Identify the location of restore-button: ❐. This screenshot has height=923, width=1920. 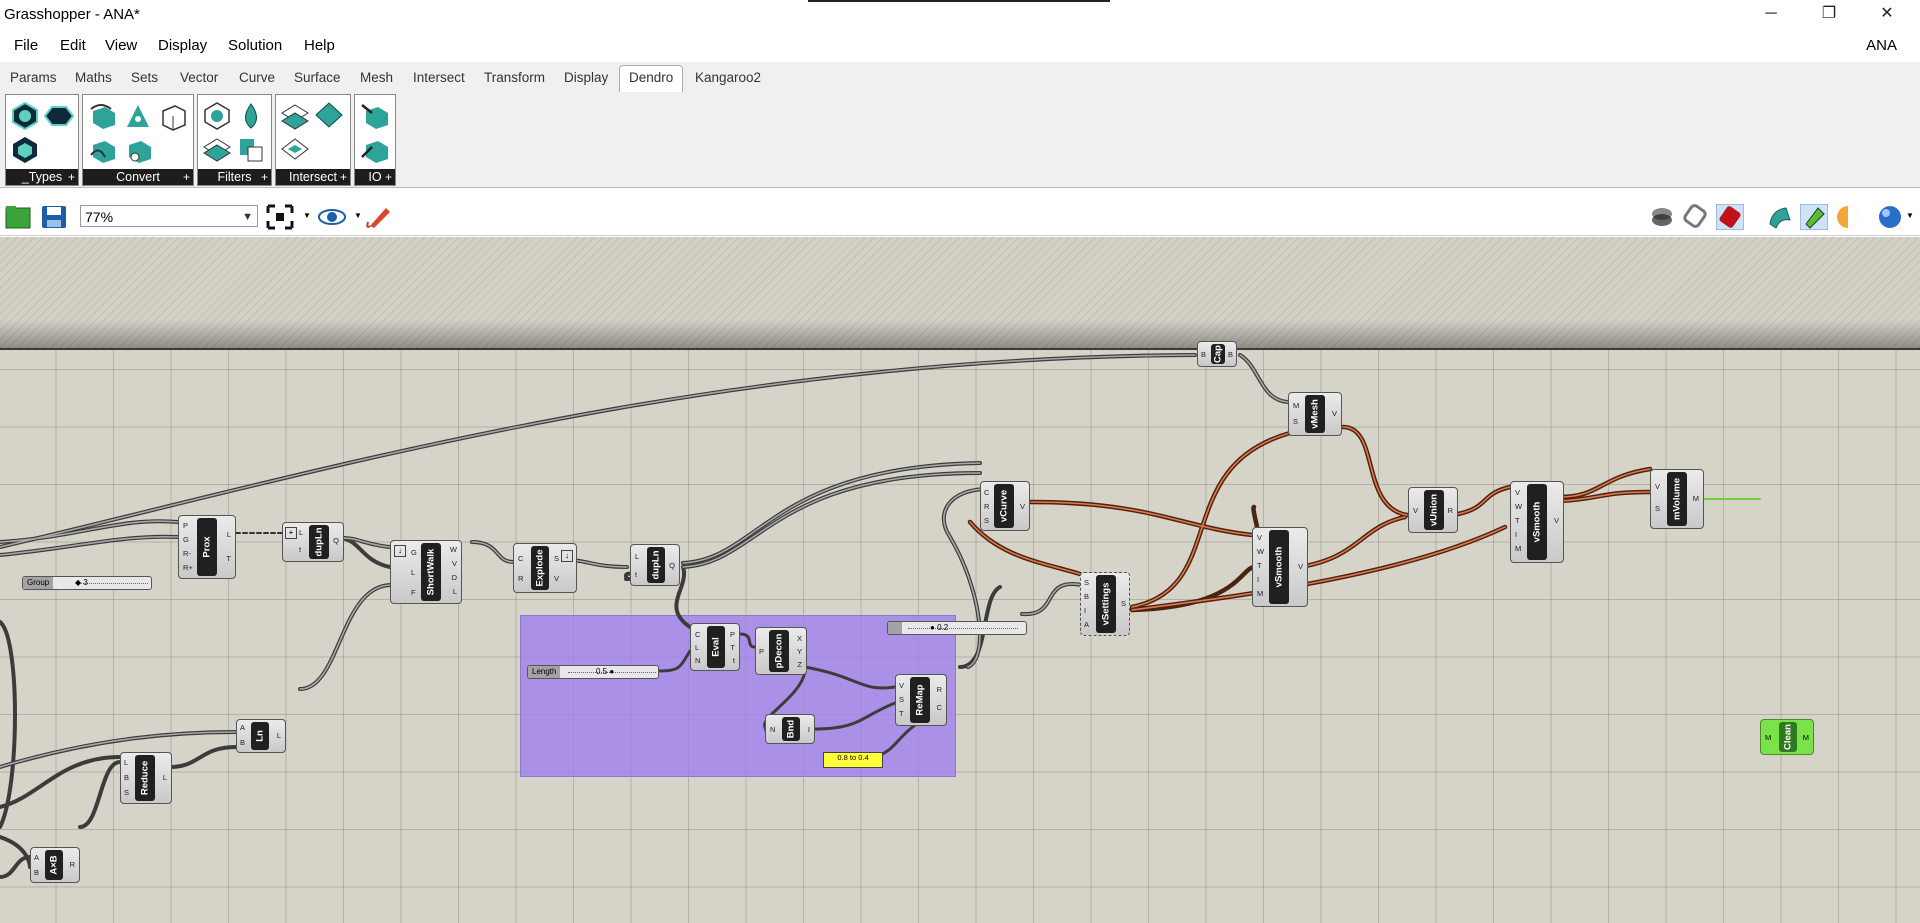
(1829, 15).